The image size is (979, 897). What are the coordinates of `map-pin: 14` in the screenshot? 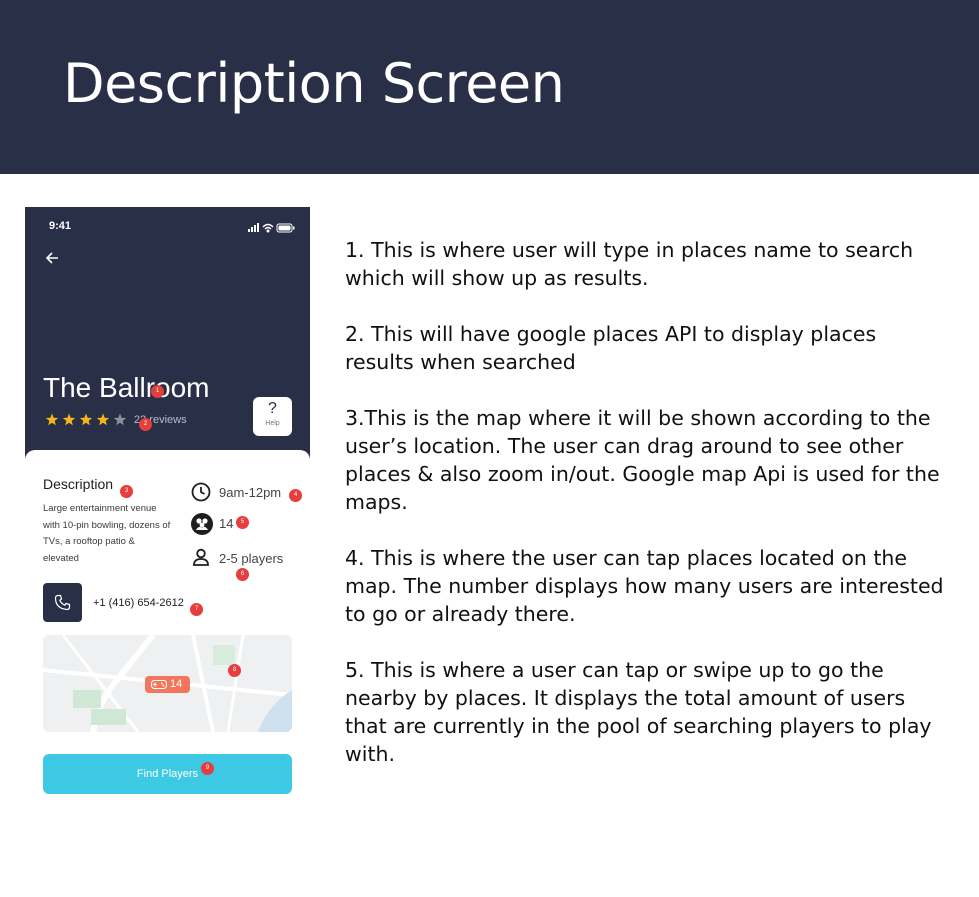 It's located at (167, 684).